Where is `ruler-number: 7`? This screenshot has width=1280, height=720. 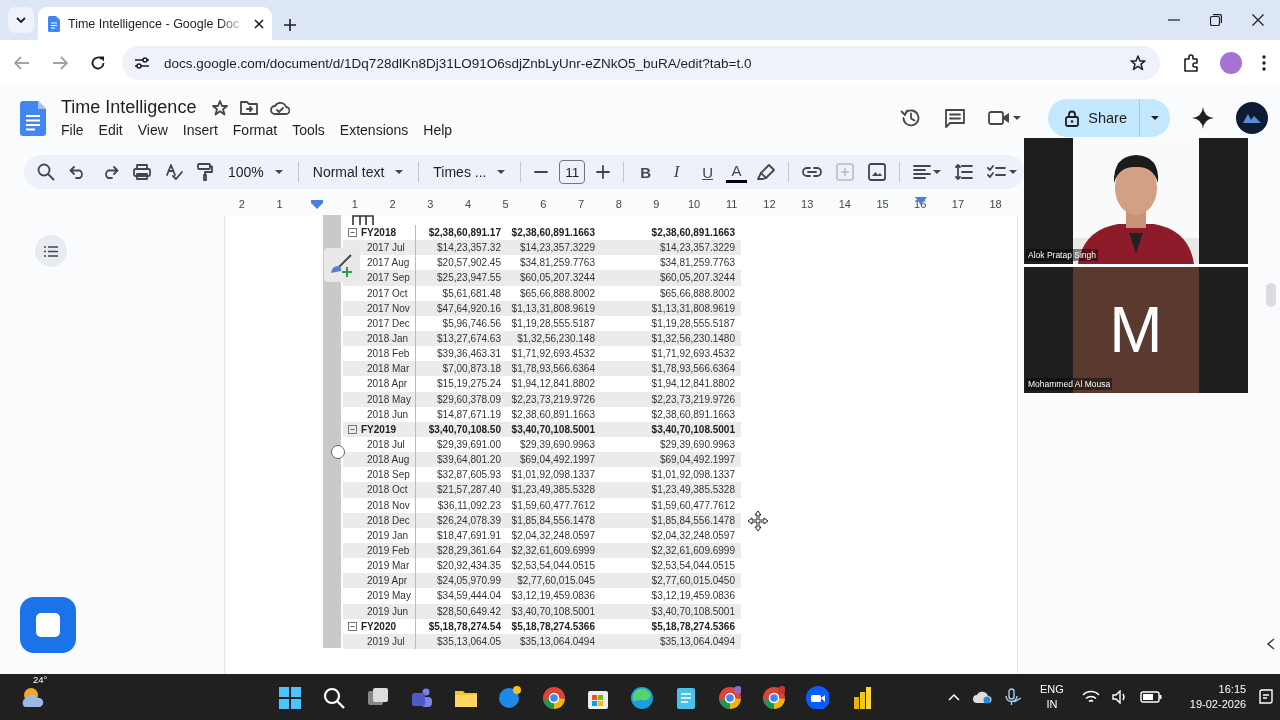 ruler-number: 7 is located at coordinates (581, 204).